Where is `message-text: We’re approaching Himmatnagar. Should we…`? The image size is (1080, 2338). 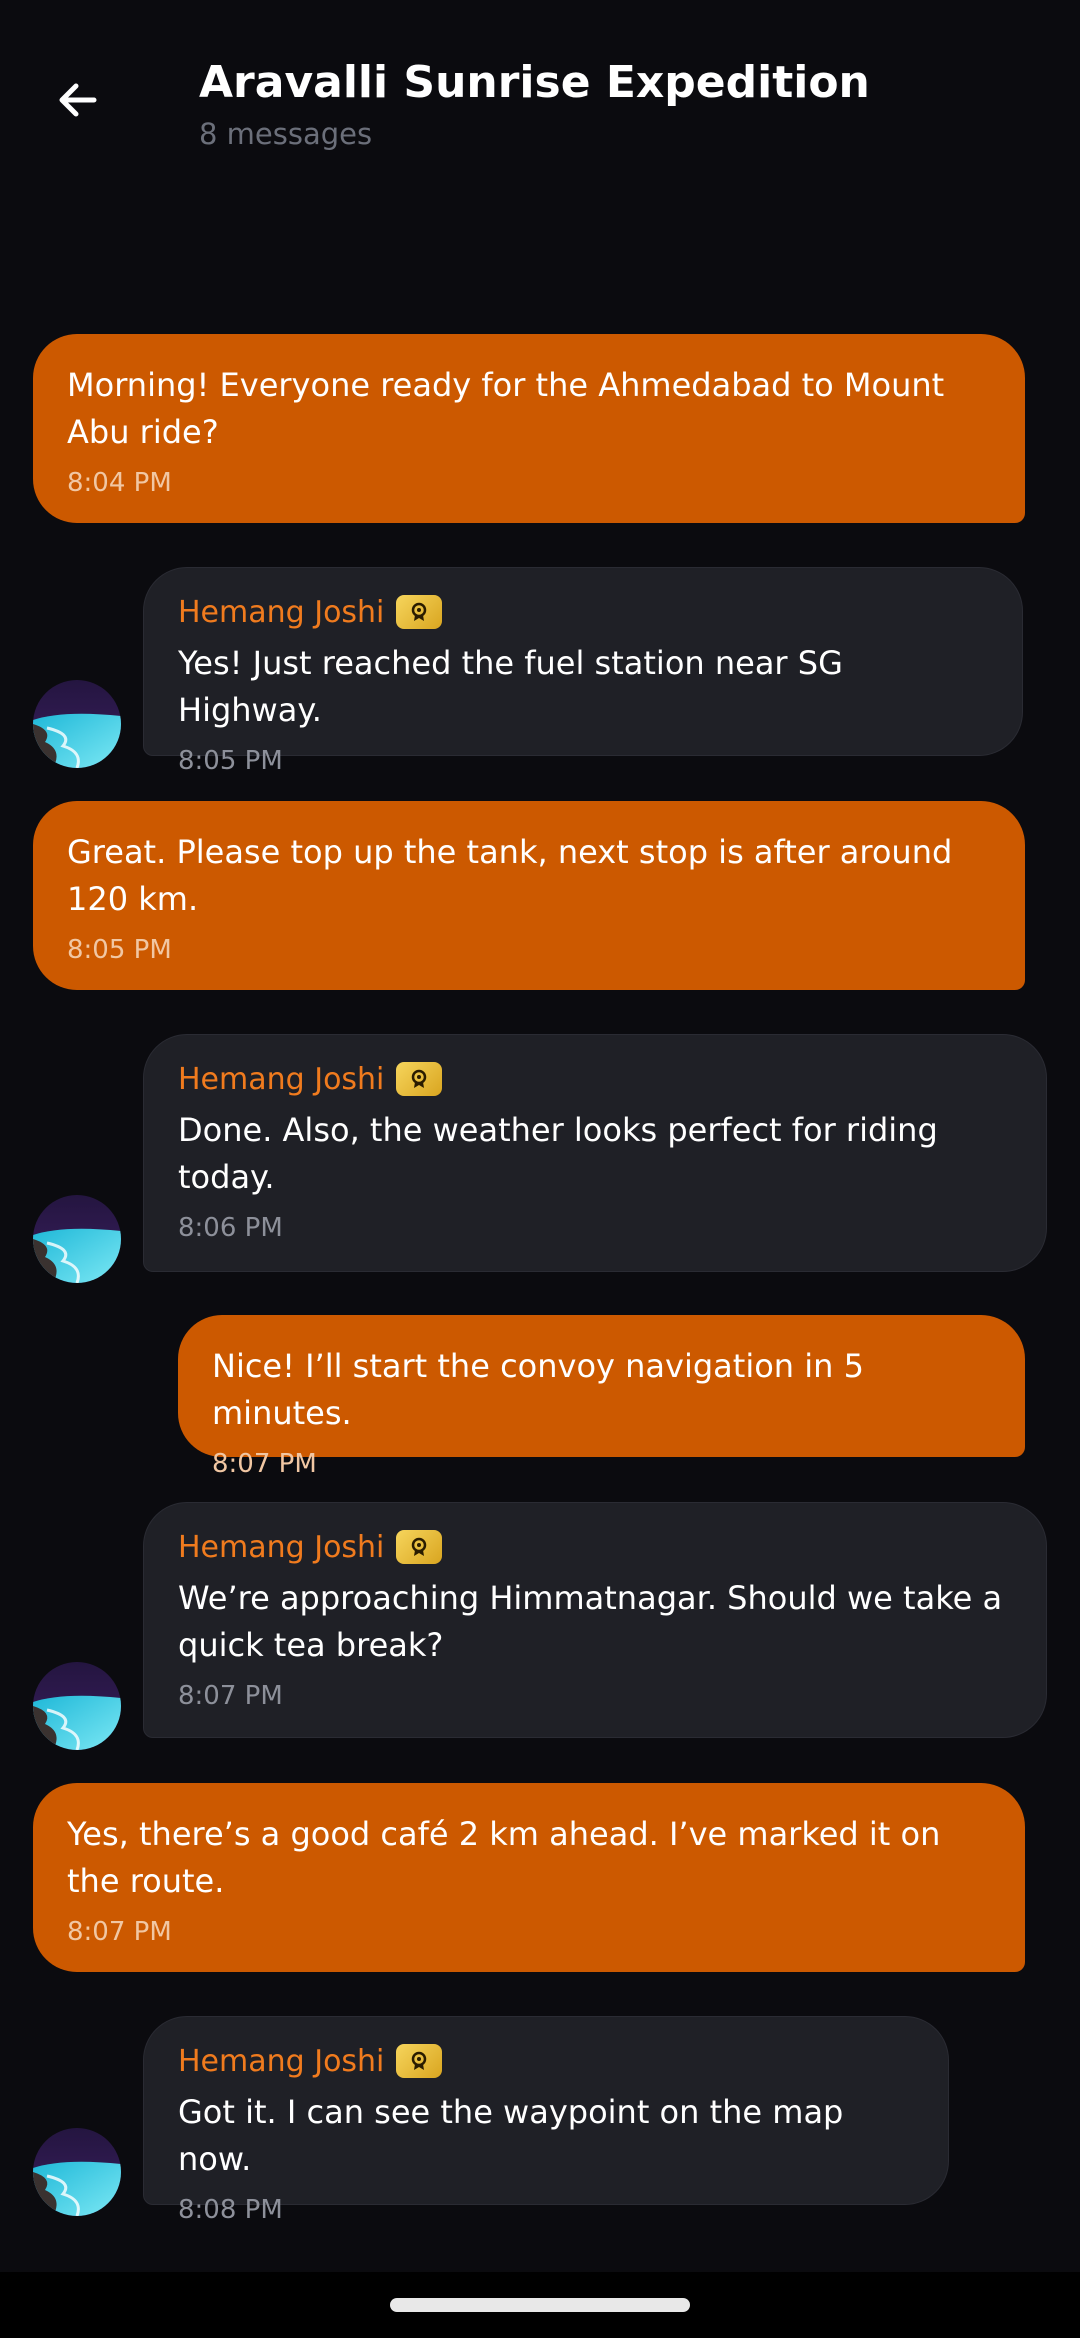
message-text: We’re approaching Himmatnagar. Should we… is located at coordinates (590, 1621).